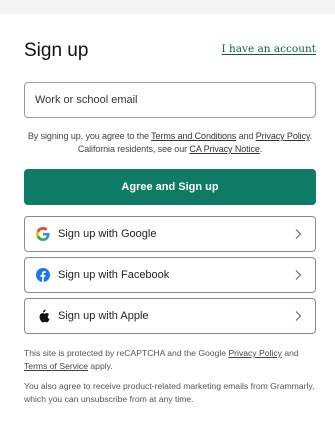  I want to click on apple-signup-label: Sign up with Apple, so click(103, 316).